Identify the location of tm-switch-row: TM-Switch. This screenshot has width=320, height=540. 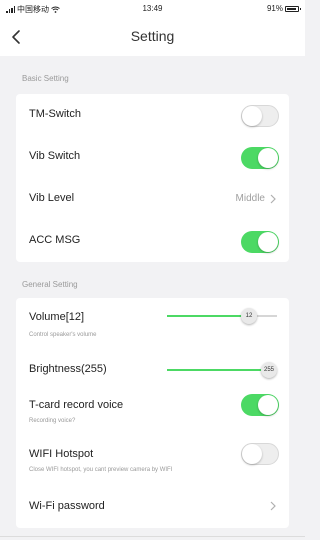
(152, 115).